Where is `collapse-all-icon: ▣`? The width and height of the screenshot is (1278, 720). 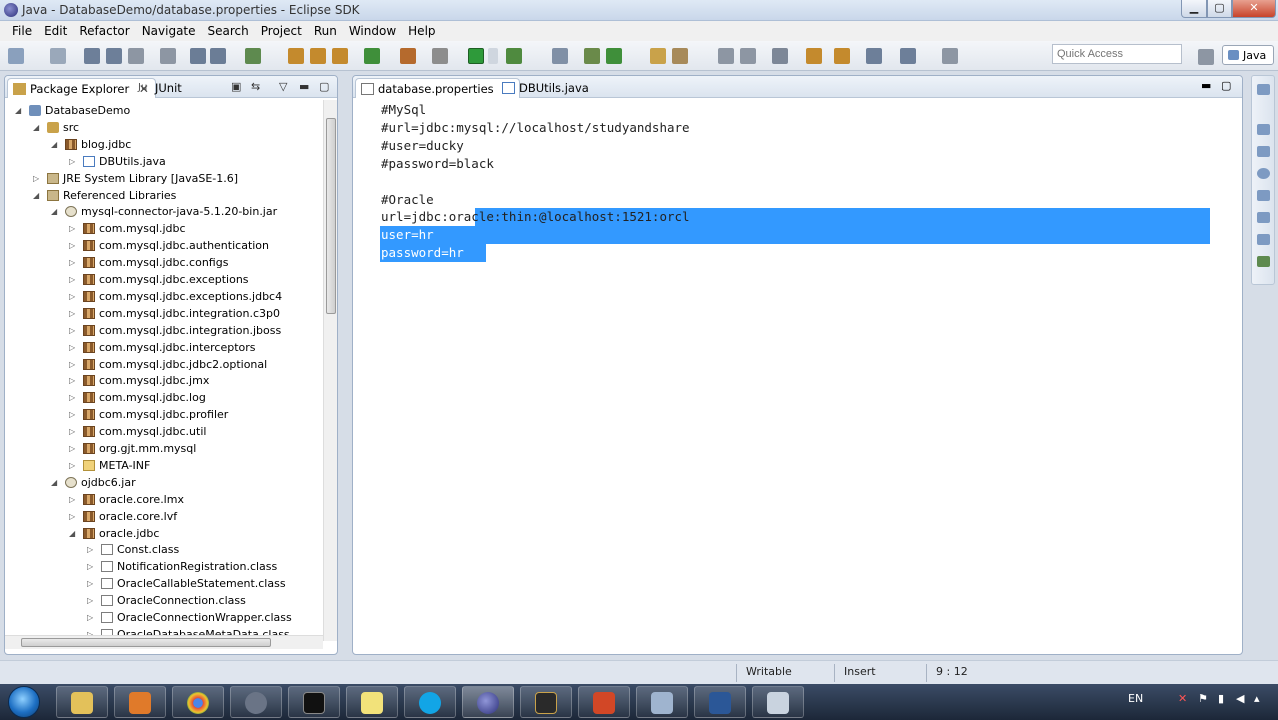 collapse-all-icon: ▣ is located at coordinates (236, 86).